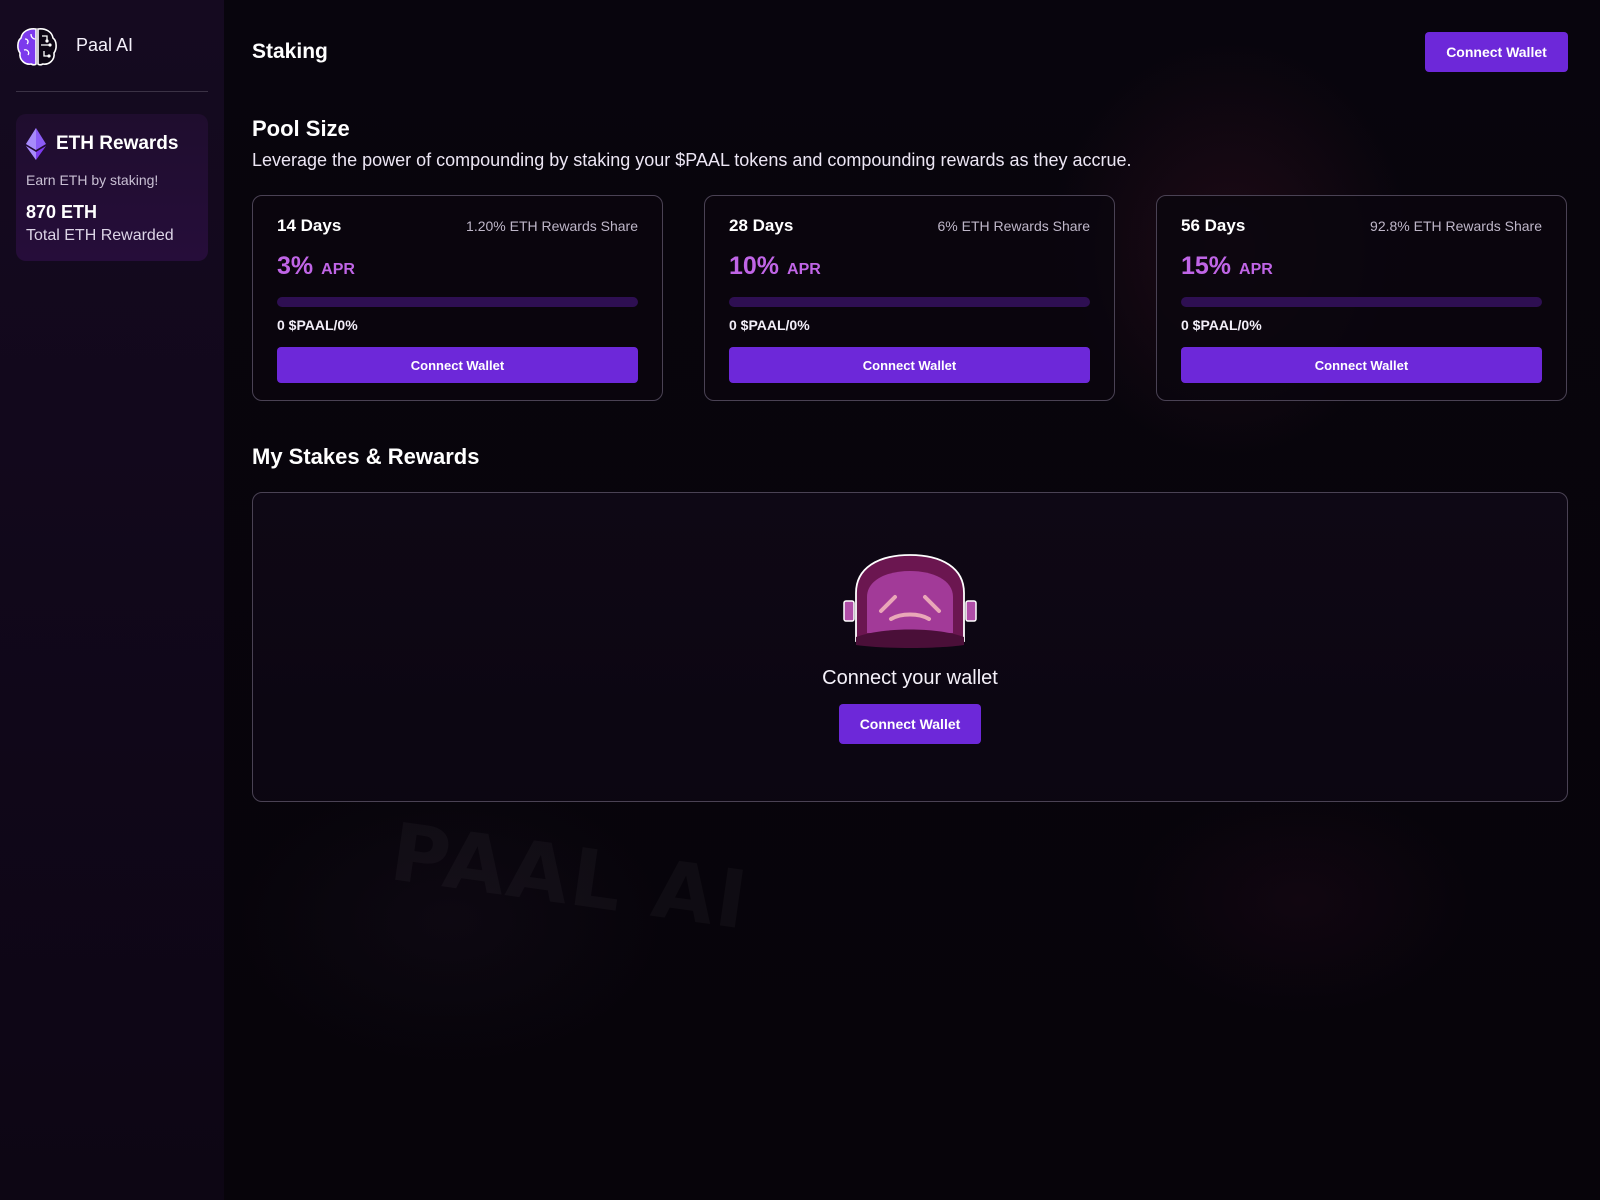 Image resolution: width=1600 pixels, height=1200 pixels. I want to click on pool-rewards-share: 92.8% ETH Rewards Share, so click(1456, 226).